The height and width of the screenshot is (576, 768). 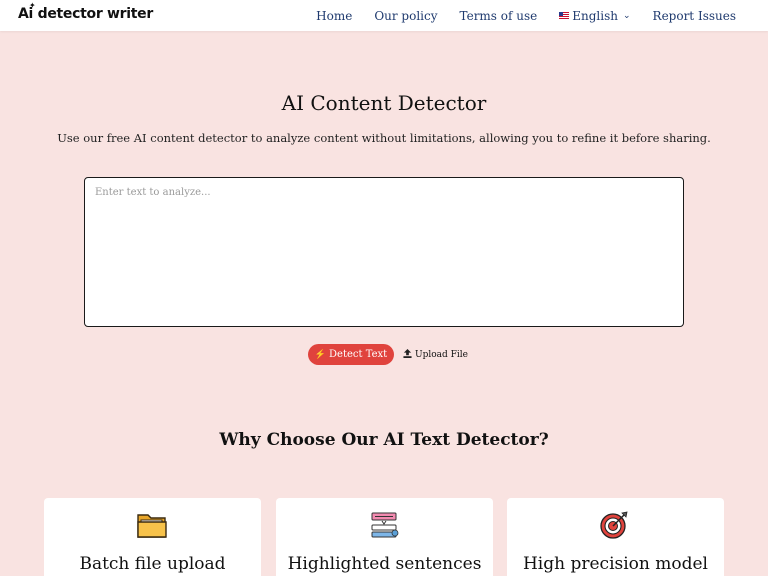 I want to click on nav-report-issues: Report Issues, so click(x=694, y=16).